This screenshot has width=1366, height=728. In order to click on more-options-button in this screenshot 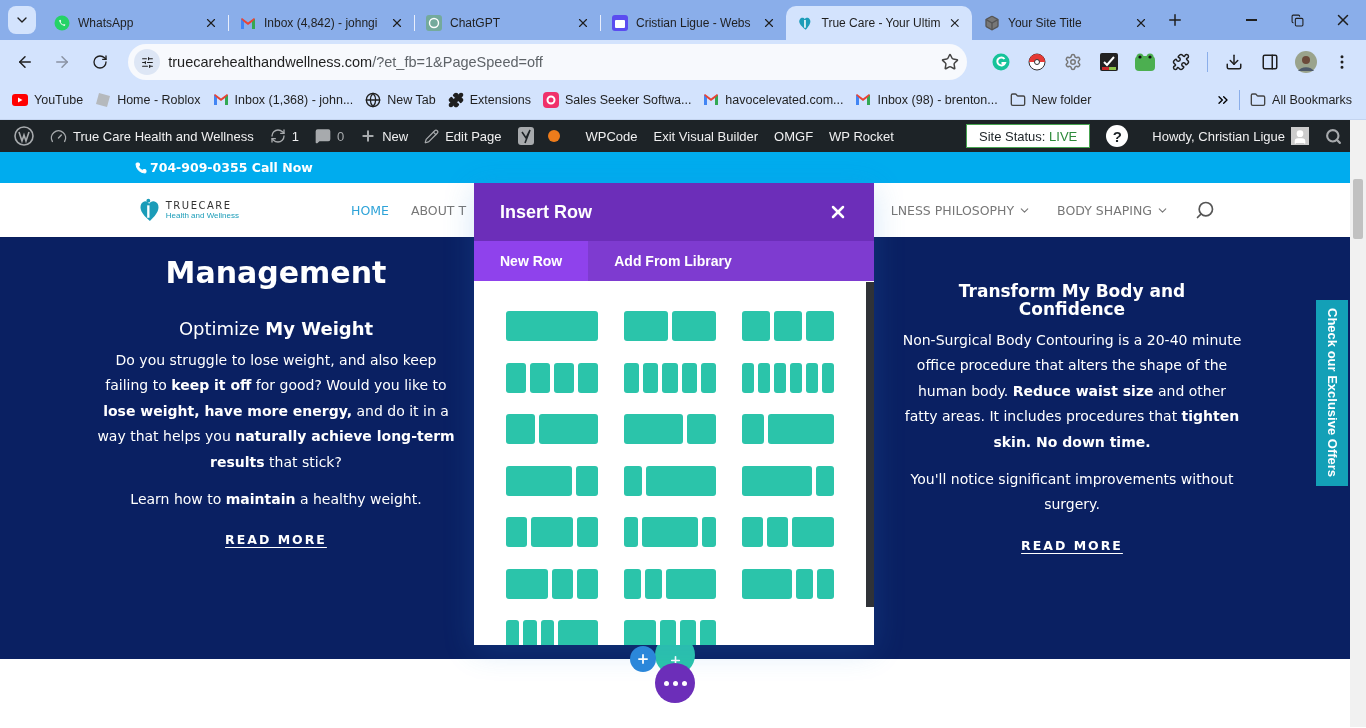, I will do `click(675, 683)`.